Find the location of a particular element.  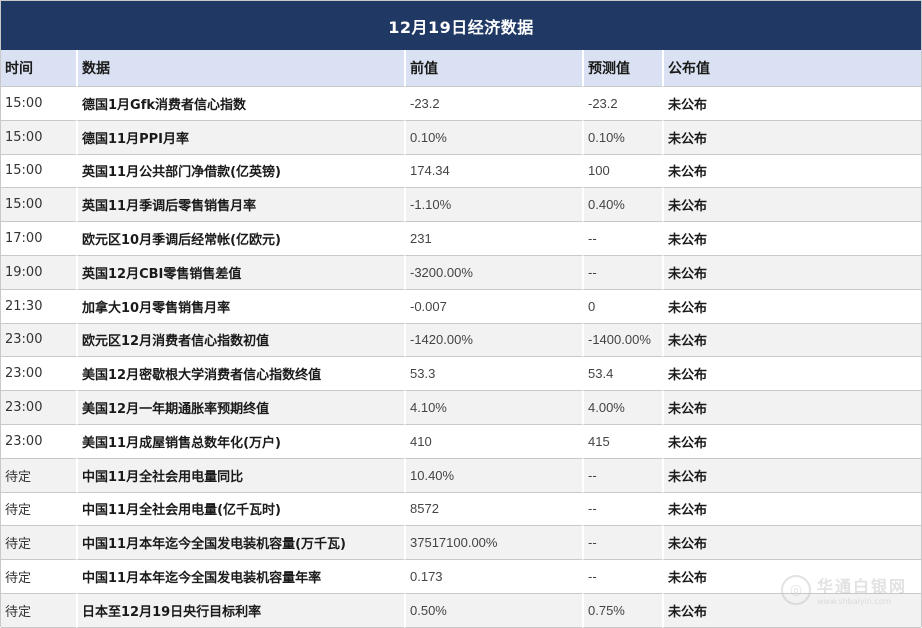

cell-data-name: 英国12月CBI零售销售差值 is located at coordinates (240, 272).